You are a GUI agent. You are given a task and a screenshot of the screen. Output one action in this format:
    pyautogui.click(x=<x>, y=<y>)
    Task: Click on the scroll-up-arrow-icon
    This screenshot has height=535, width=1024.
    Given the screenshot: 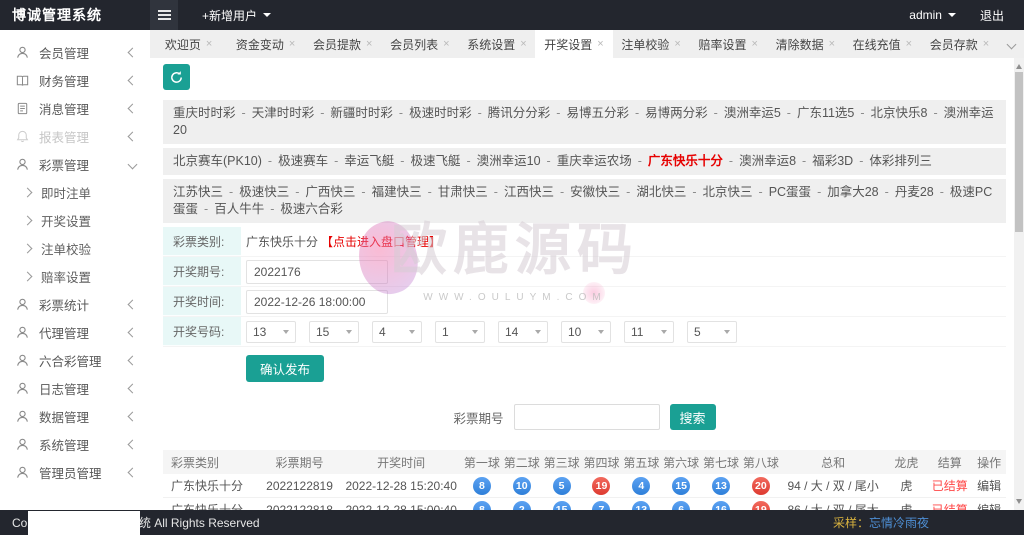 What is the action you would take?
    pyautogui.click(x=1018, y=65)
    